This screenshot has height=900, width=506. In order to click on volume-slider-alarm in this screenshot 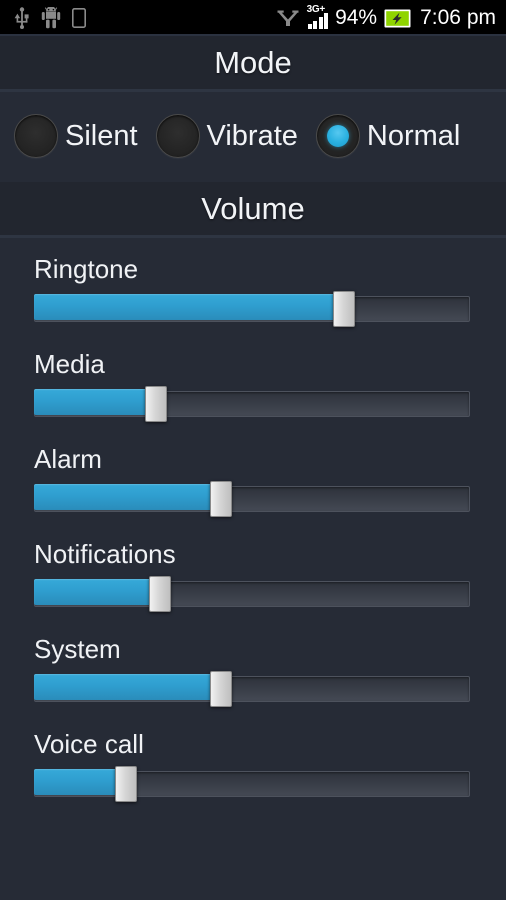, I will do `click(252, 499)`.